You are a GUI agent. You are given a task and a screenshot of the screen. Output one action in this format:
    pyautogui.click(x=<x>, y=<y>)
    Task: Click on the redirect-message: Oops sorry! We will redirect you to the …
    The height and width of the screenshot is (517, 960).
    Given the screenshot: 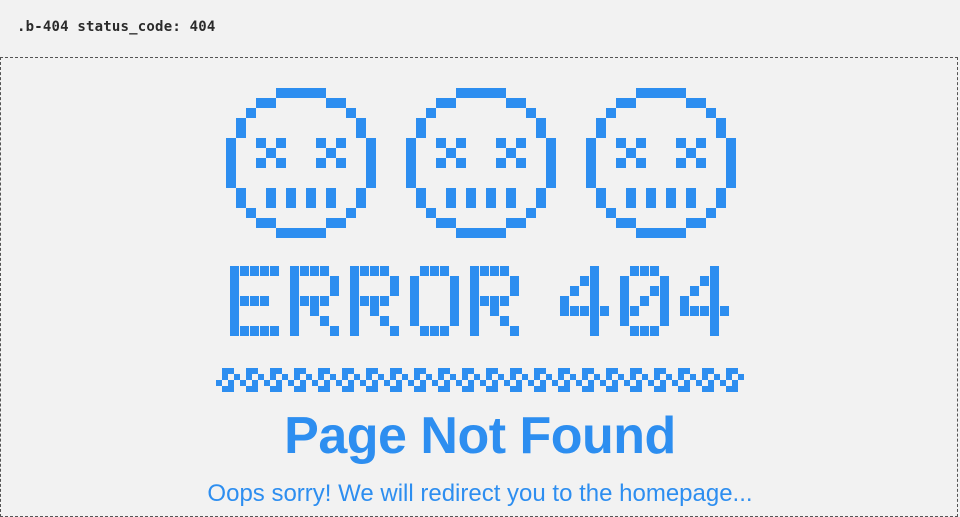 What is the action you would take?
    pyautogui.click(x=480, y=493)
    